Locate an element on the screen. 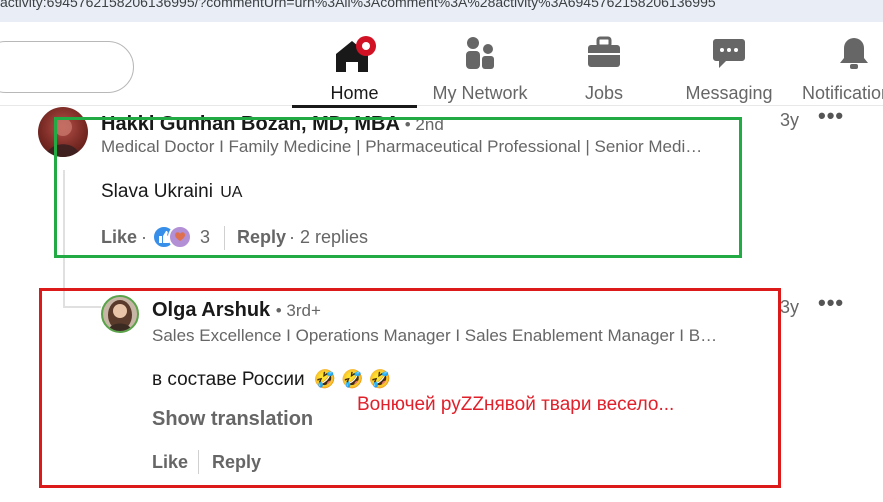 This screenshot has height=502, width=883. nav-notifications-label: Notifications is located at coordinates (842, 93).